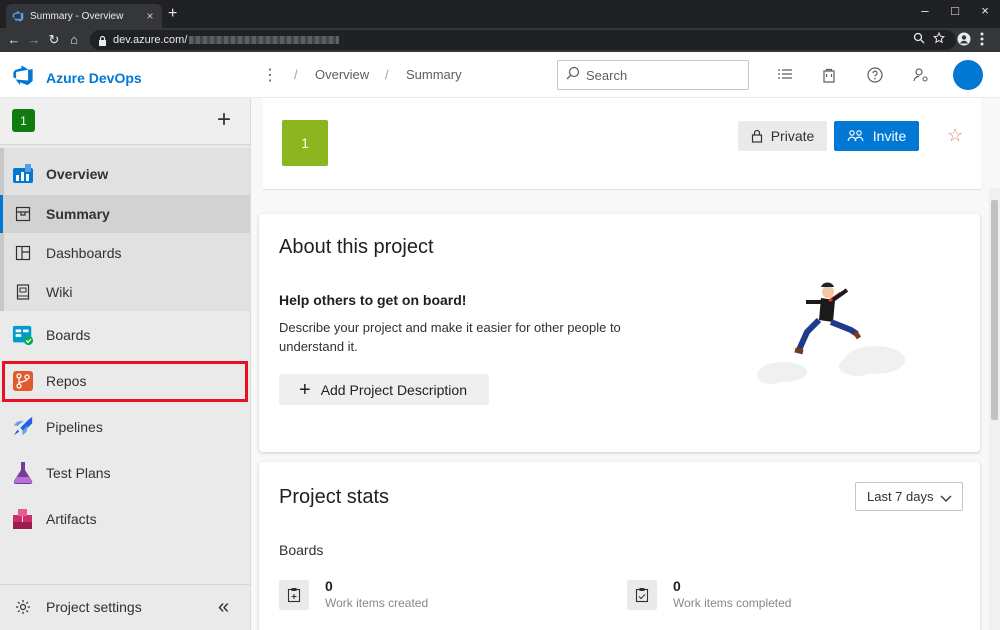 Image resolution: width=1000 pixels, height=630 pixels. I want to click on breadcrumb-overview: Overview, so click(342, 74).